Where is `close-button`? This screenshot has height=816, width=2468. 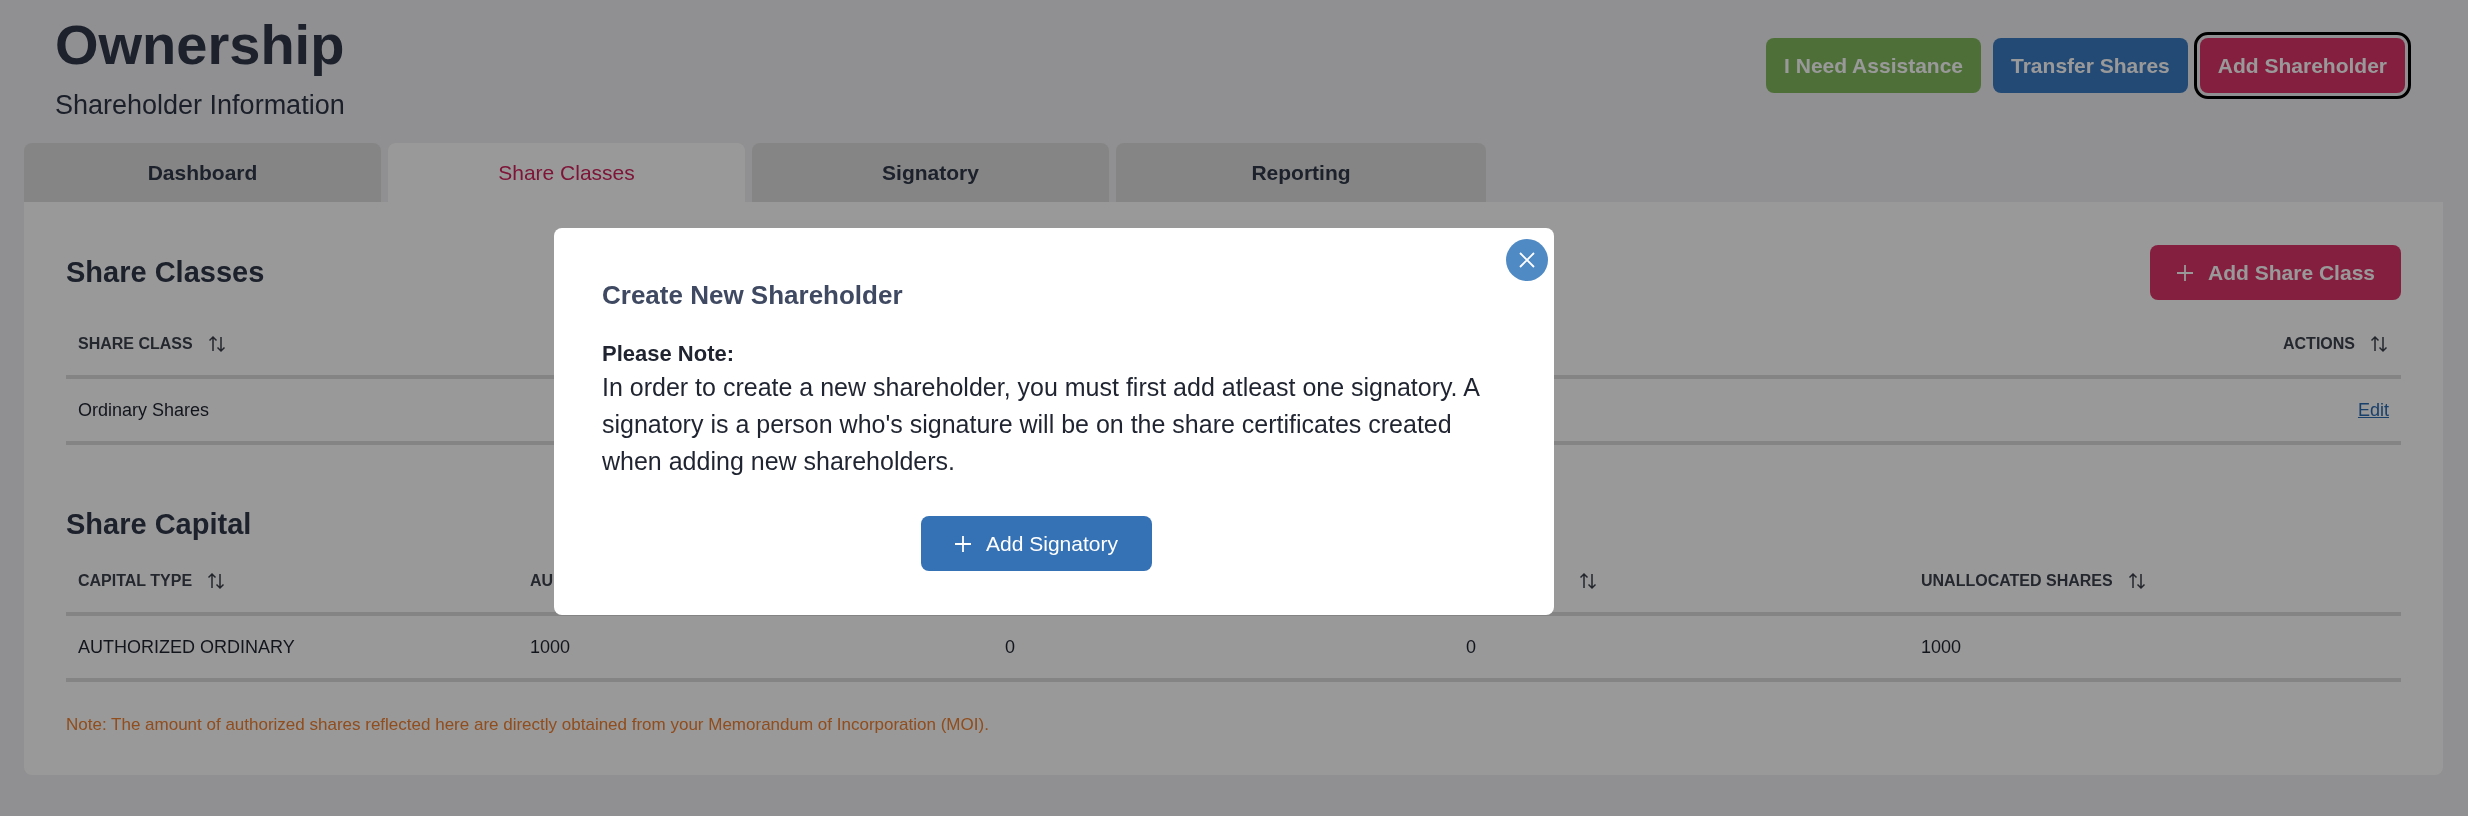
close-button is located at coordinates (1527, 260).